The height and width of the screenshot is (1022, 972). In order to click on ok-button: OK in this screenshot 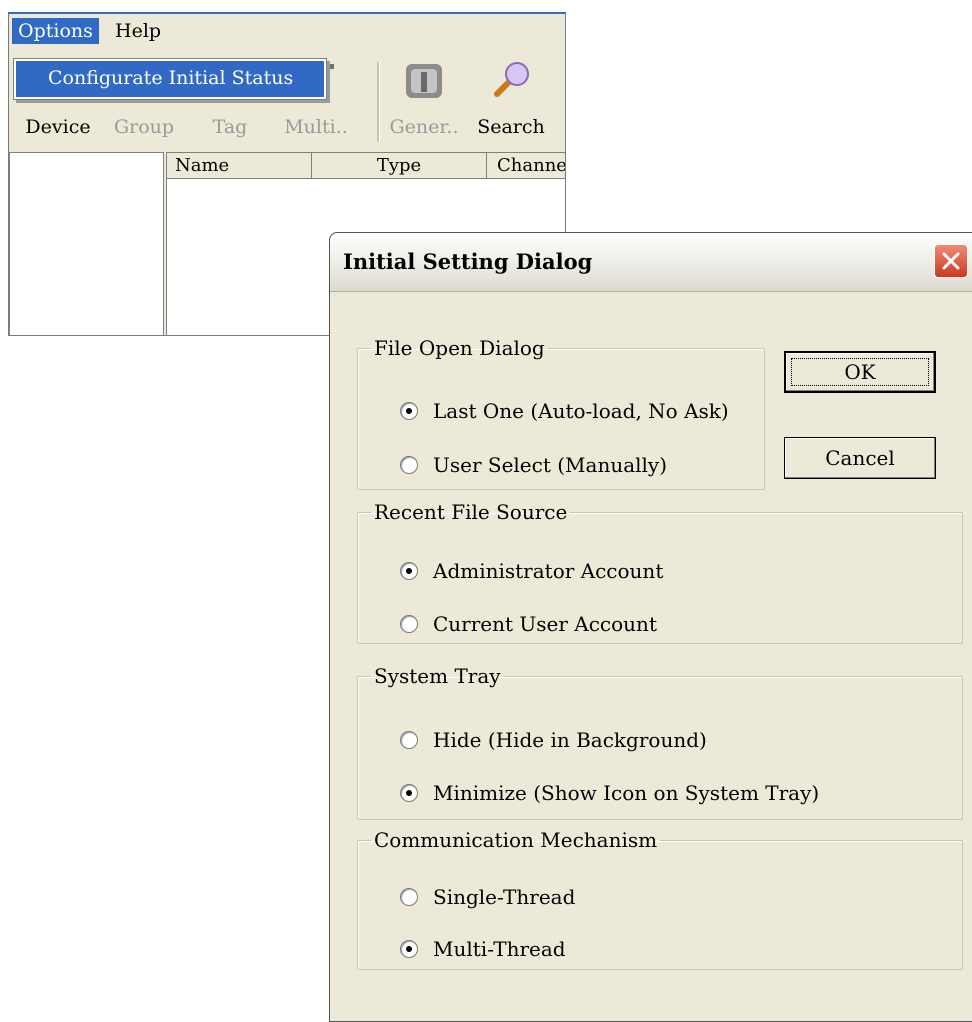, I will do `click(860, 372)`.